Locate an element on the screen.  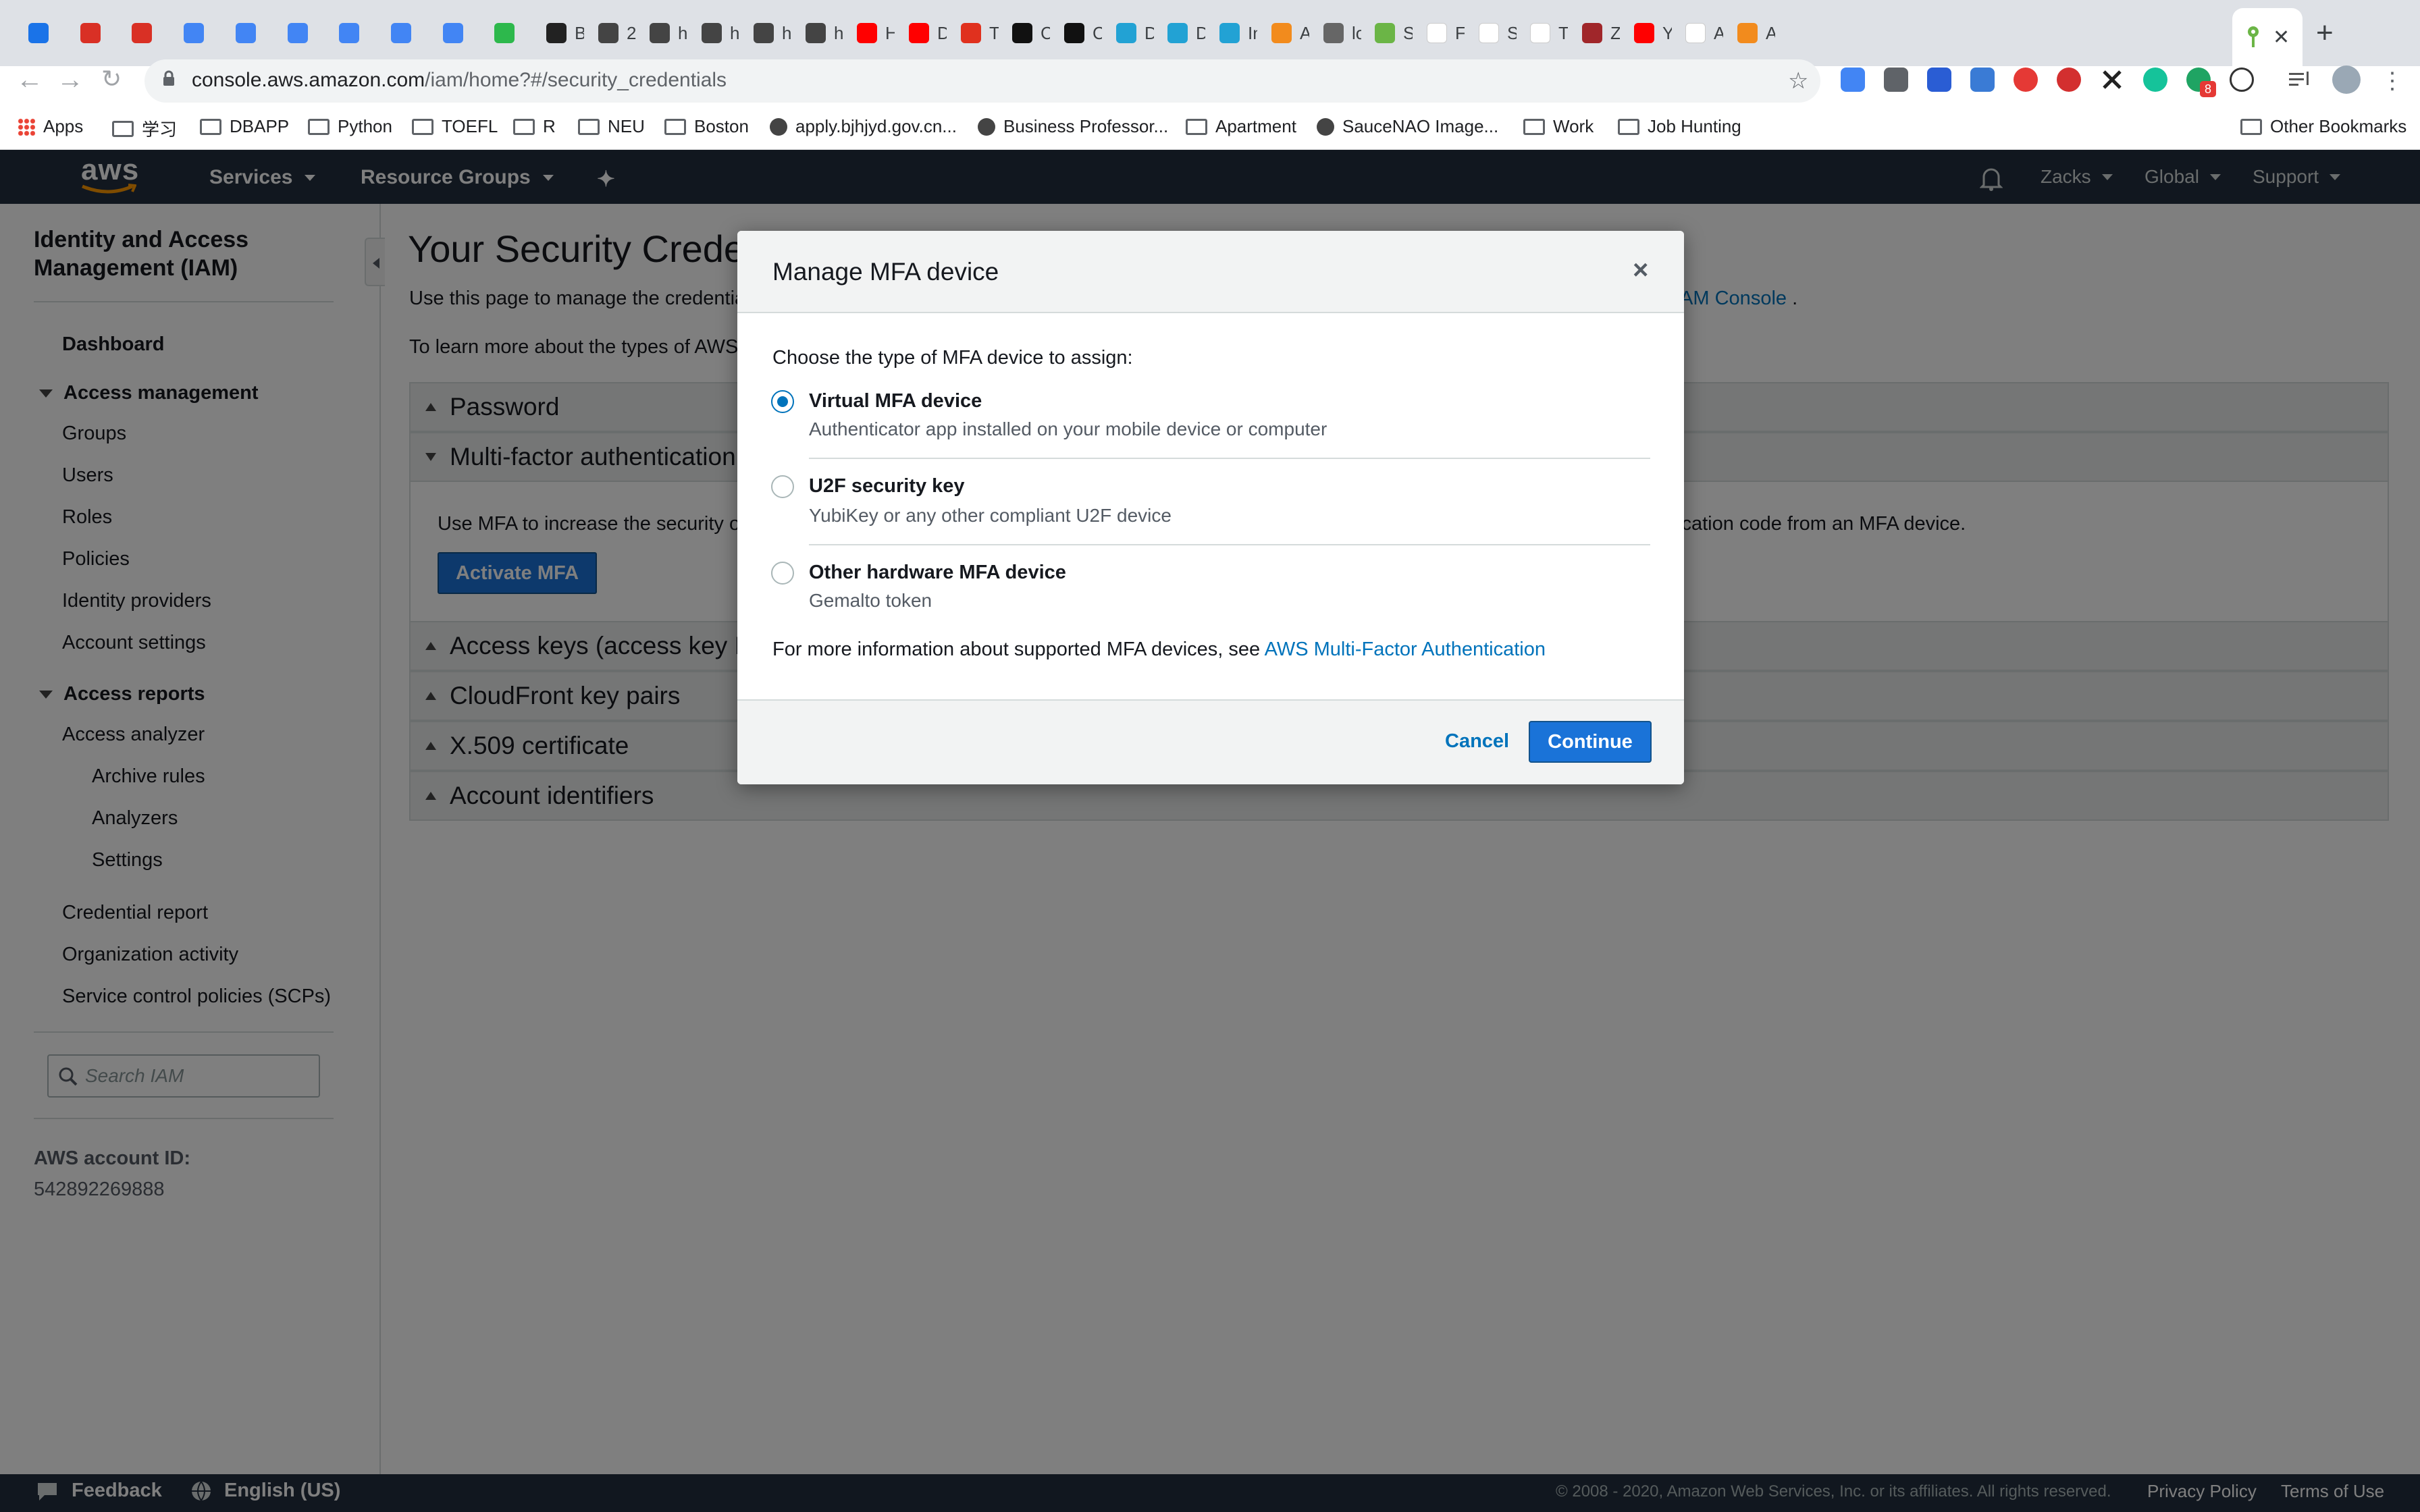
browser-tab: Yo is located at coordinates (1648, 33).